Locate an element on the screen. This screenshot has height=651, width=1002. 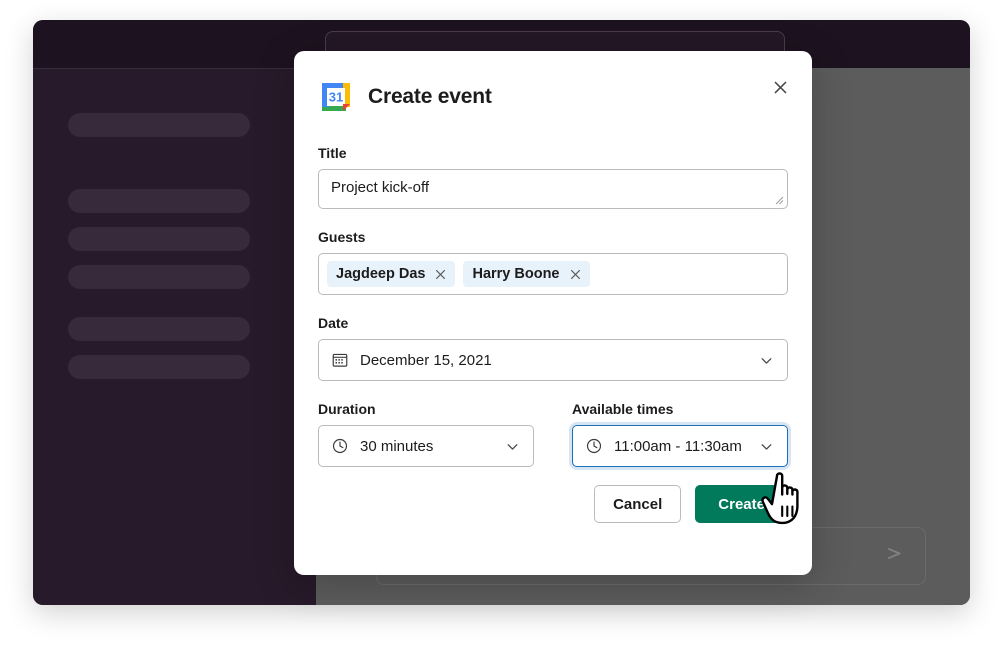
modal-actions: Cancel Create is located at coordinates (553, 504).